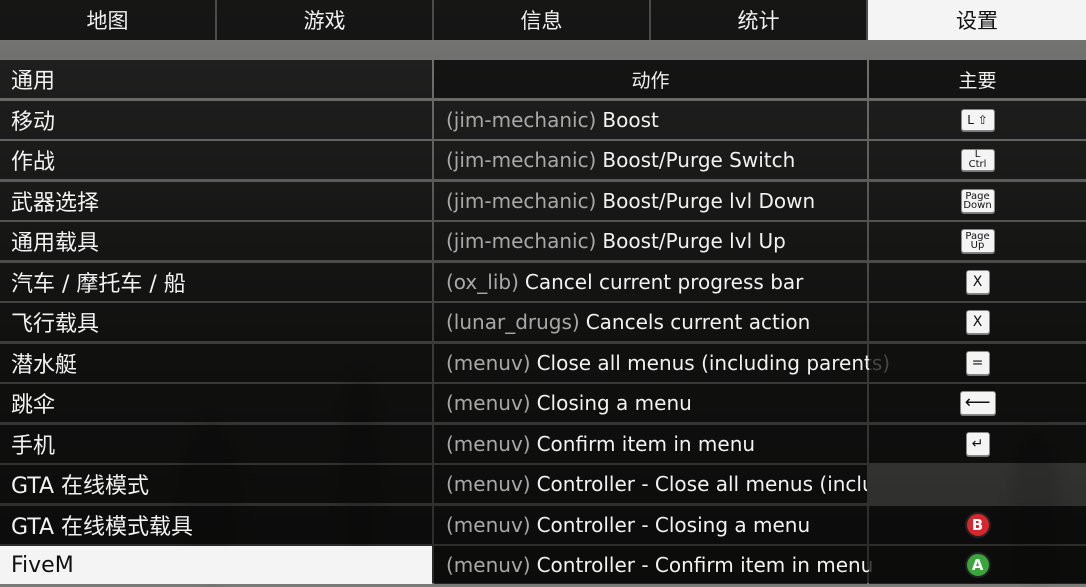 This screenshot has height=587, width=1086. I want to click on binding-row: (jim-mechanic) Boost, so click(650, 119).